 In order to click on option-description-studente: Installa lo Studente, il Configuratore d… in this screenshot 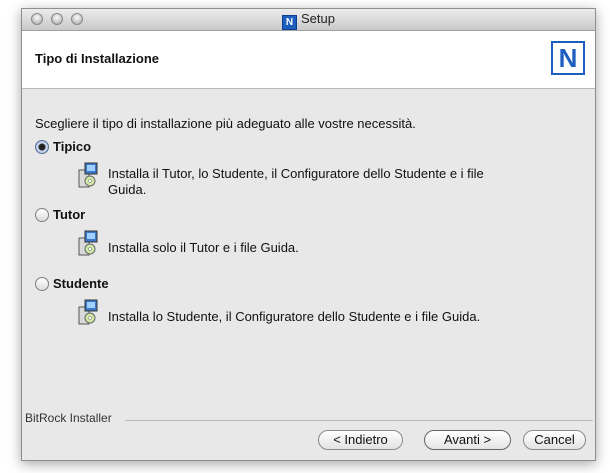, I will do `click(338, 317)`.